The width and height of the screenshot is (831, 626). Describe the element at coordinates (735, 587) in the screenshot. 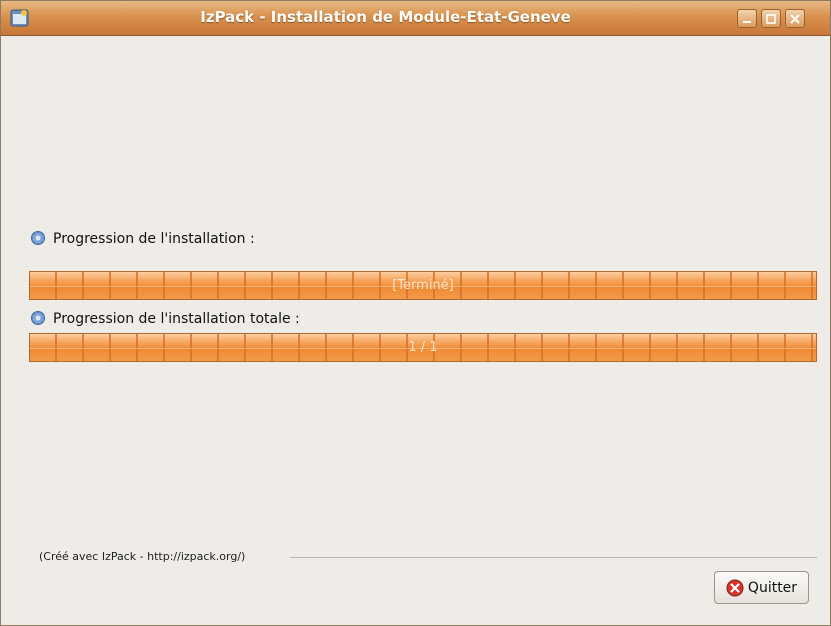

I see `error-icon` at that location.